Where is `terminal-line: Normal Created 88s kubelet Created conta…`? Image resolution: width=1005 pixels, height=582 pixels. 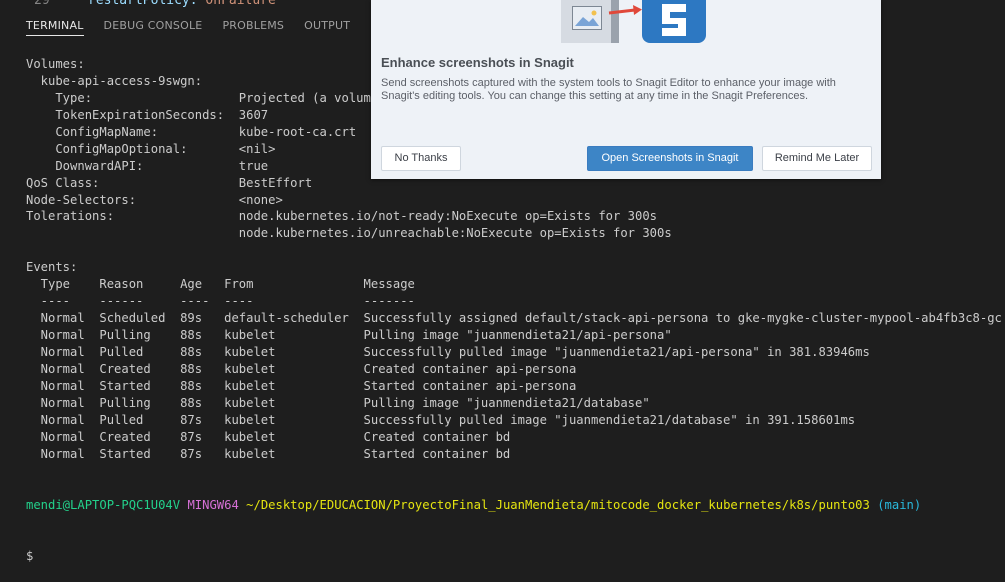
terminal-line: Normal Created 88s kubelet Created conta… is located at coordinates (301, 368).